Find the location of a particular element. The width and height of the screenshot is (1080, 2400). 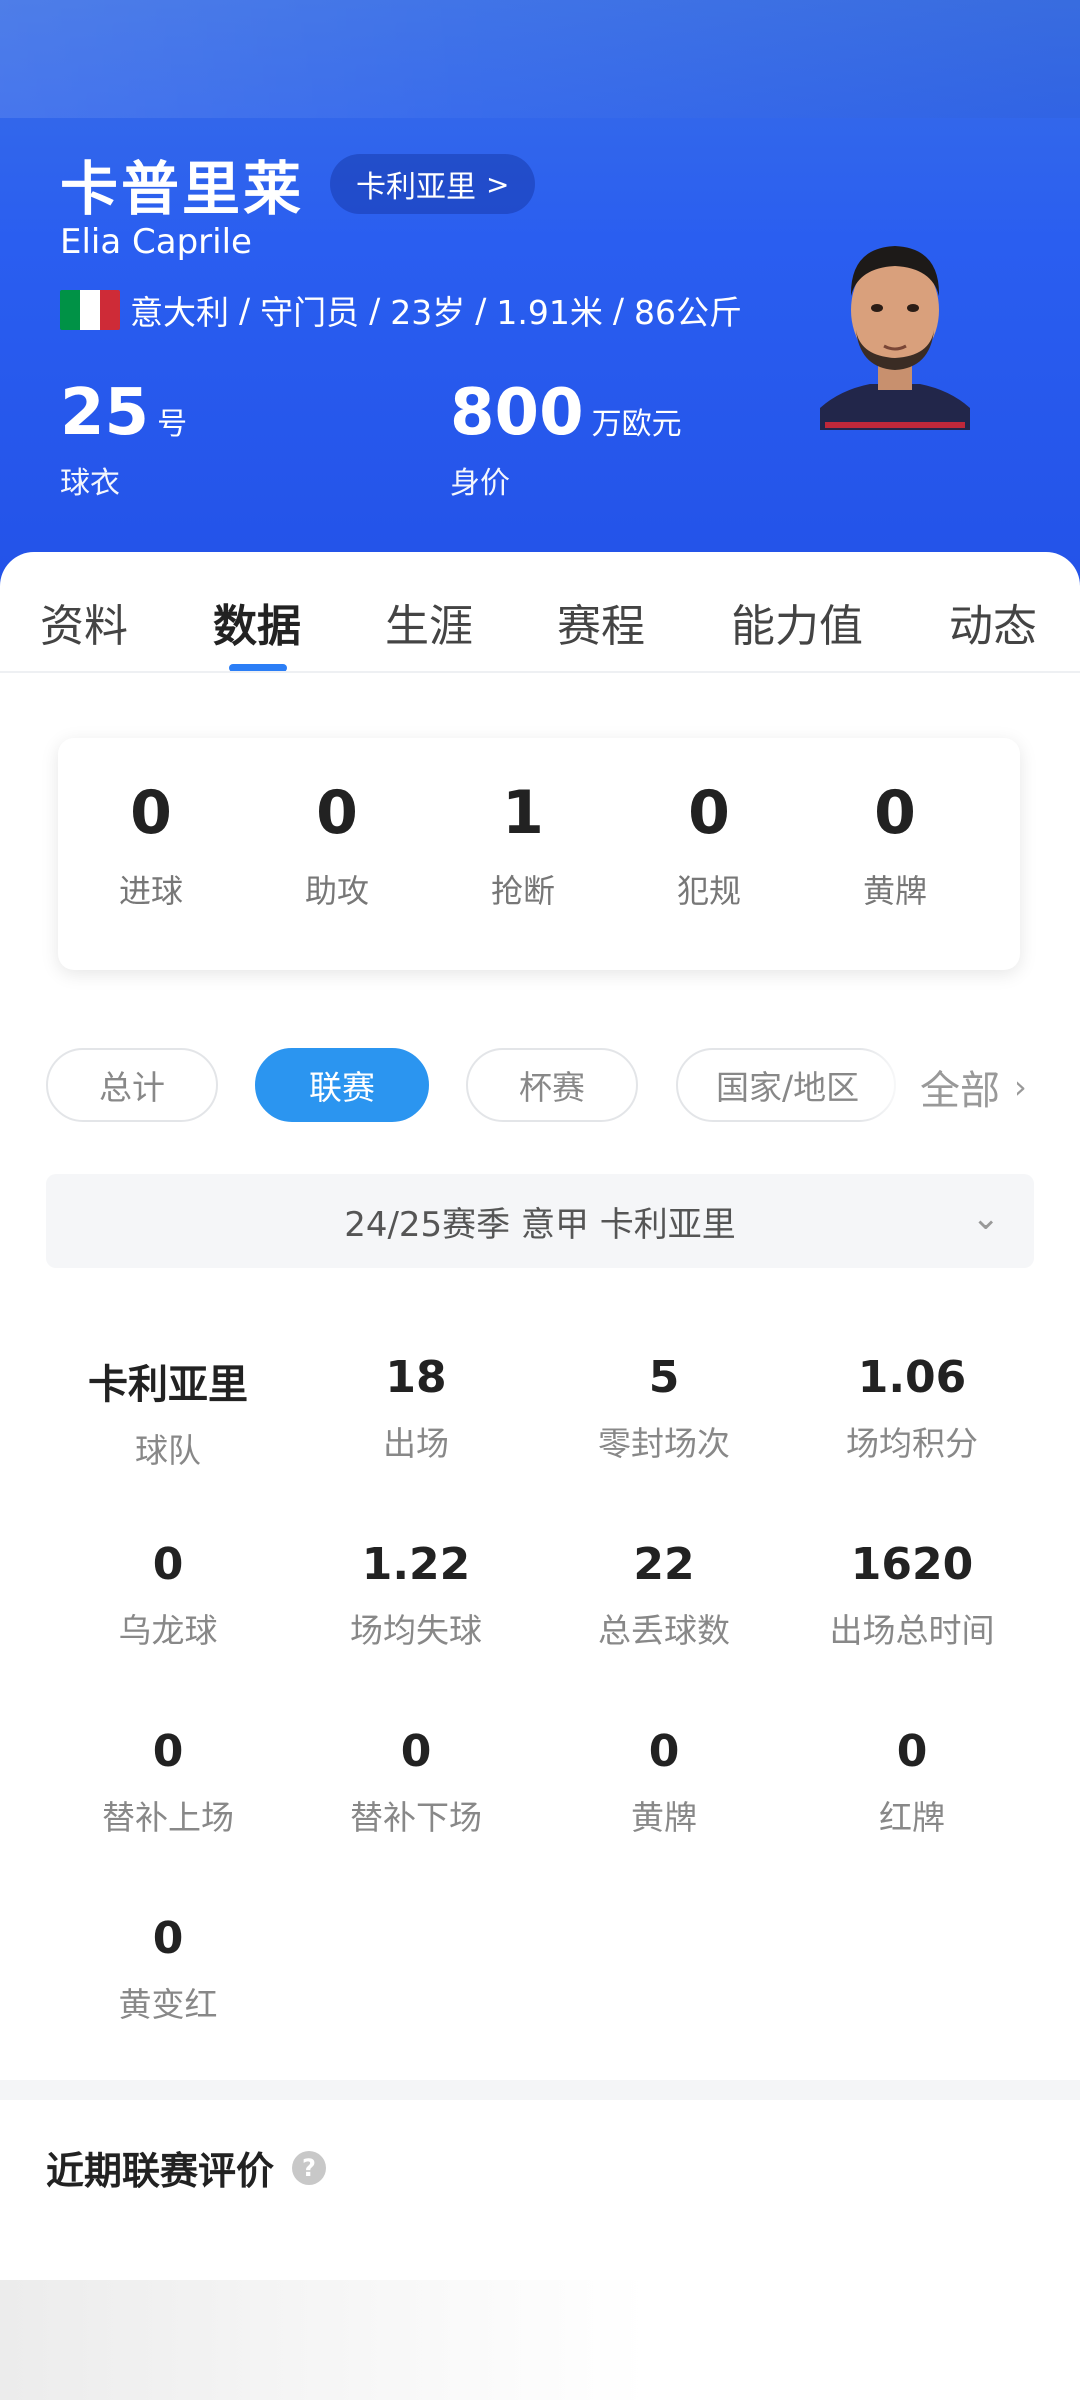

stat-label: 乌龙球 is located at coordinates (168, 1630).